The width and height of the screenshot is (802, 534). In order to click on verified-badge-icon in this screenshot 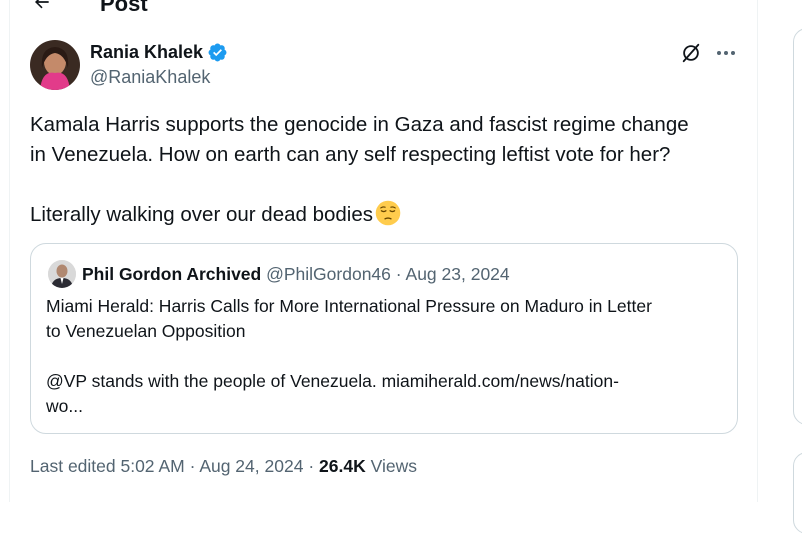, I will do `click(217, 52)`.